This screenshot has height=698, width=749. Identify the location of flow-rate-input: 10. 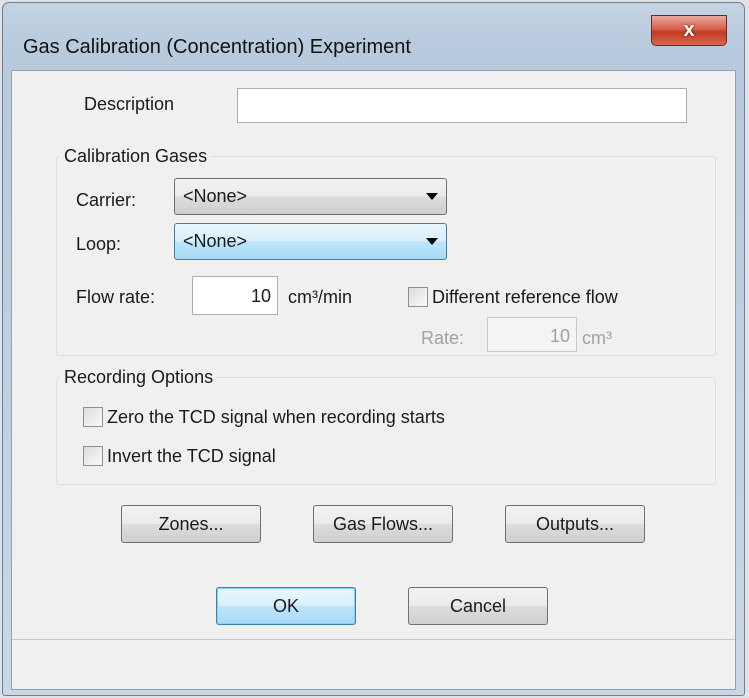
(235, 295).